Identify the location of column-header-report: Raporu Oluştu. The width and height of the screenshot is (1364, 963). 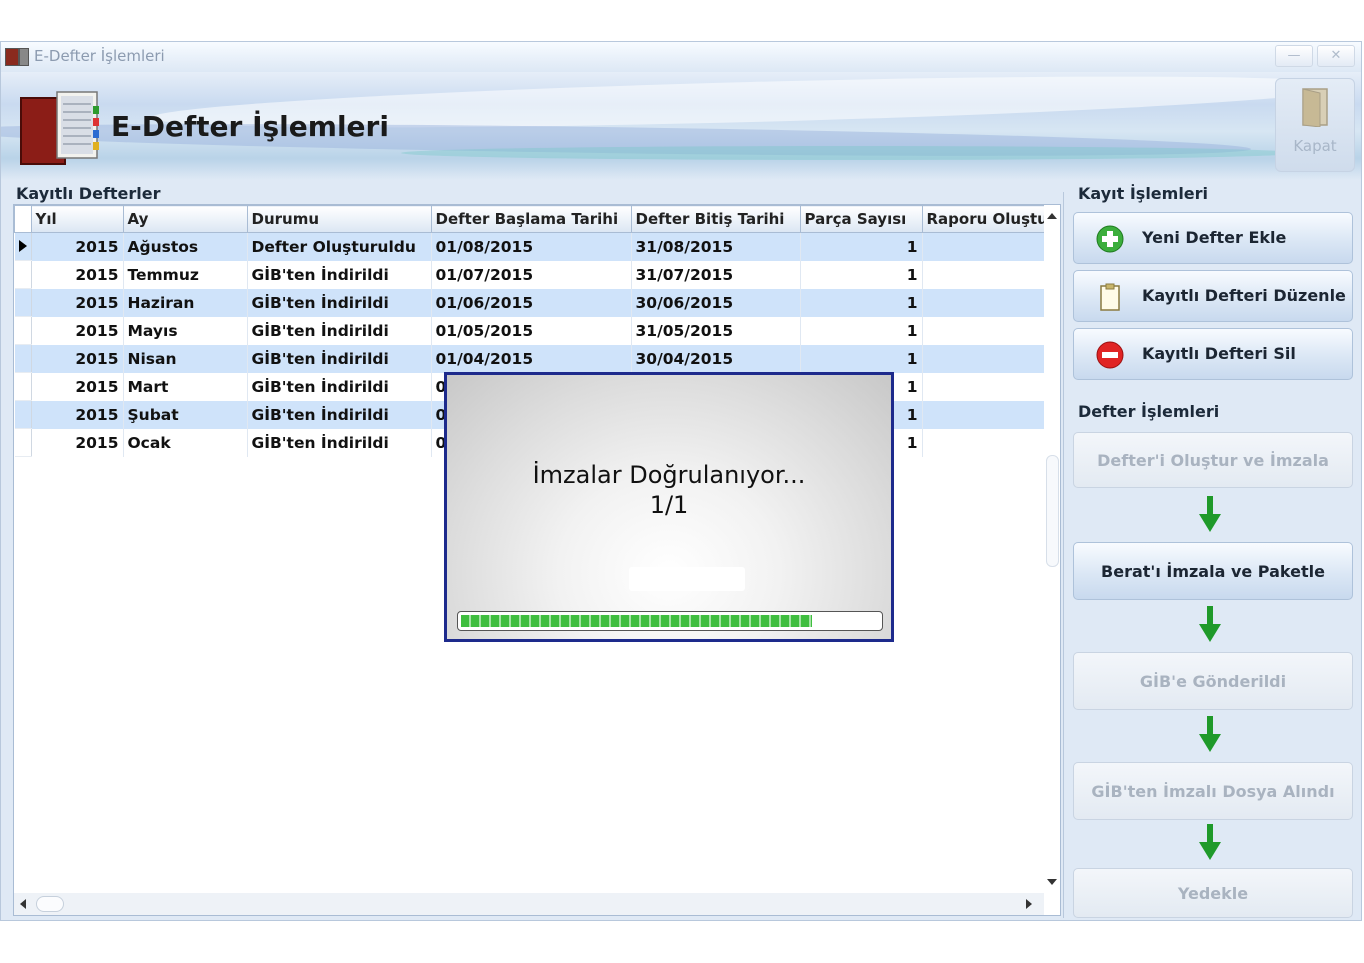
(987, 219).